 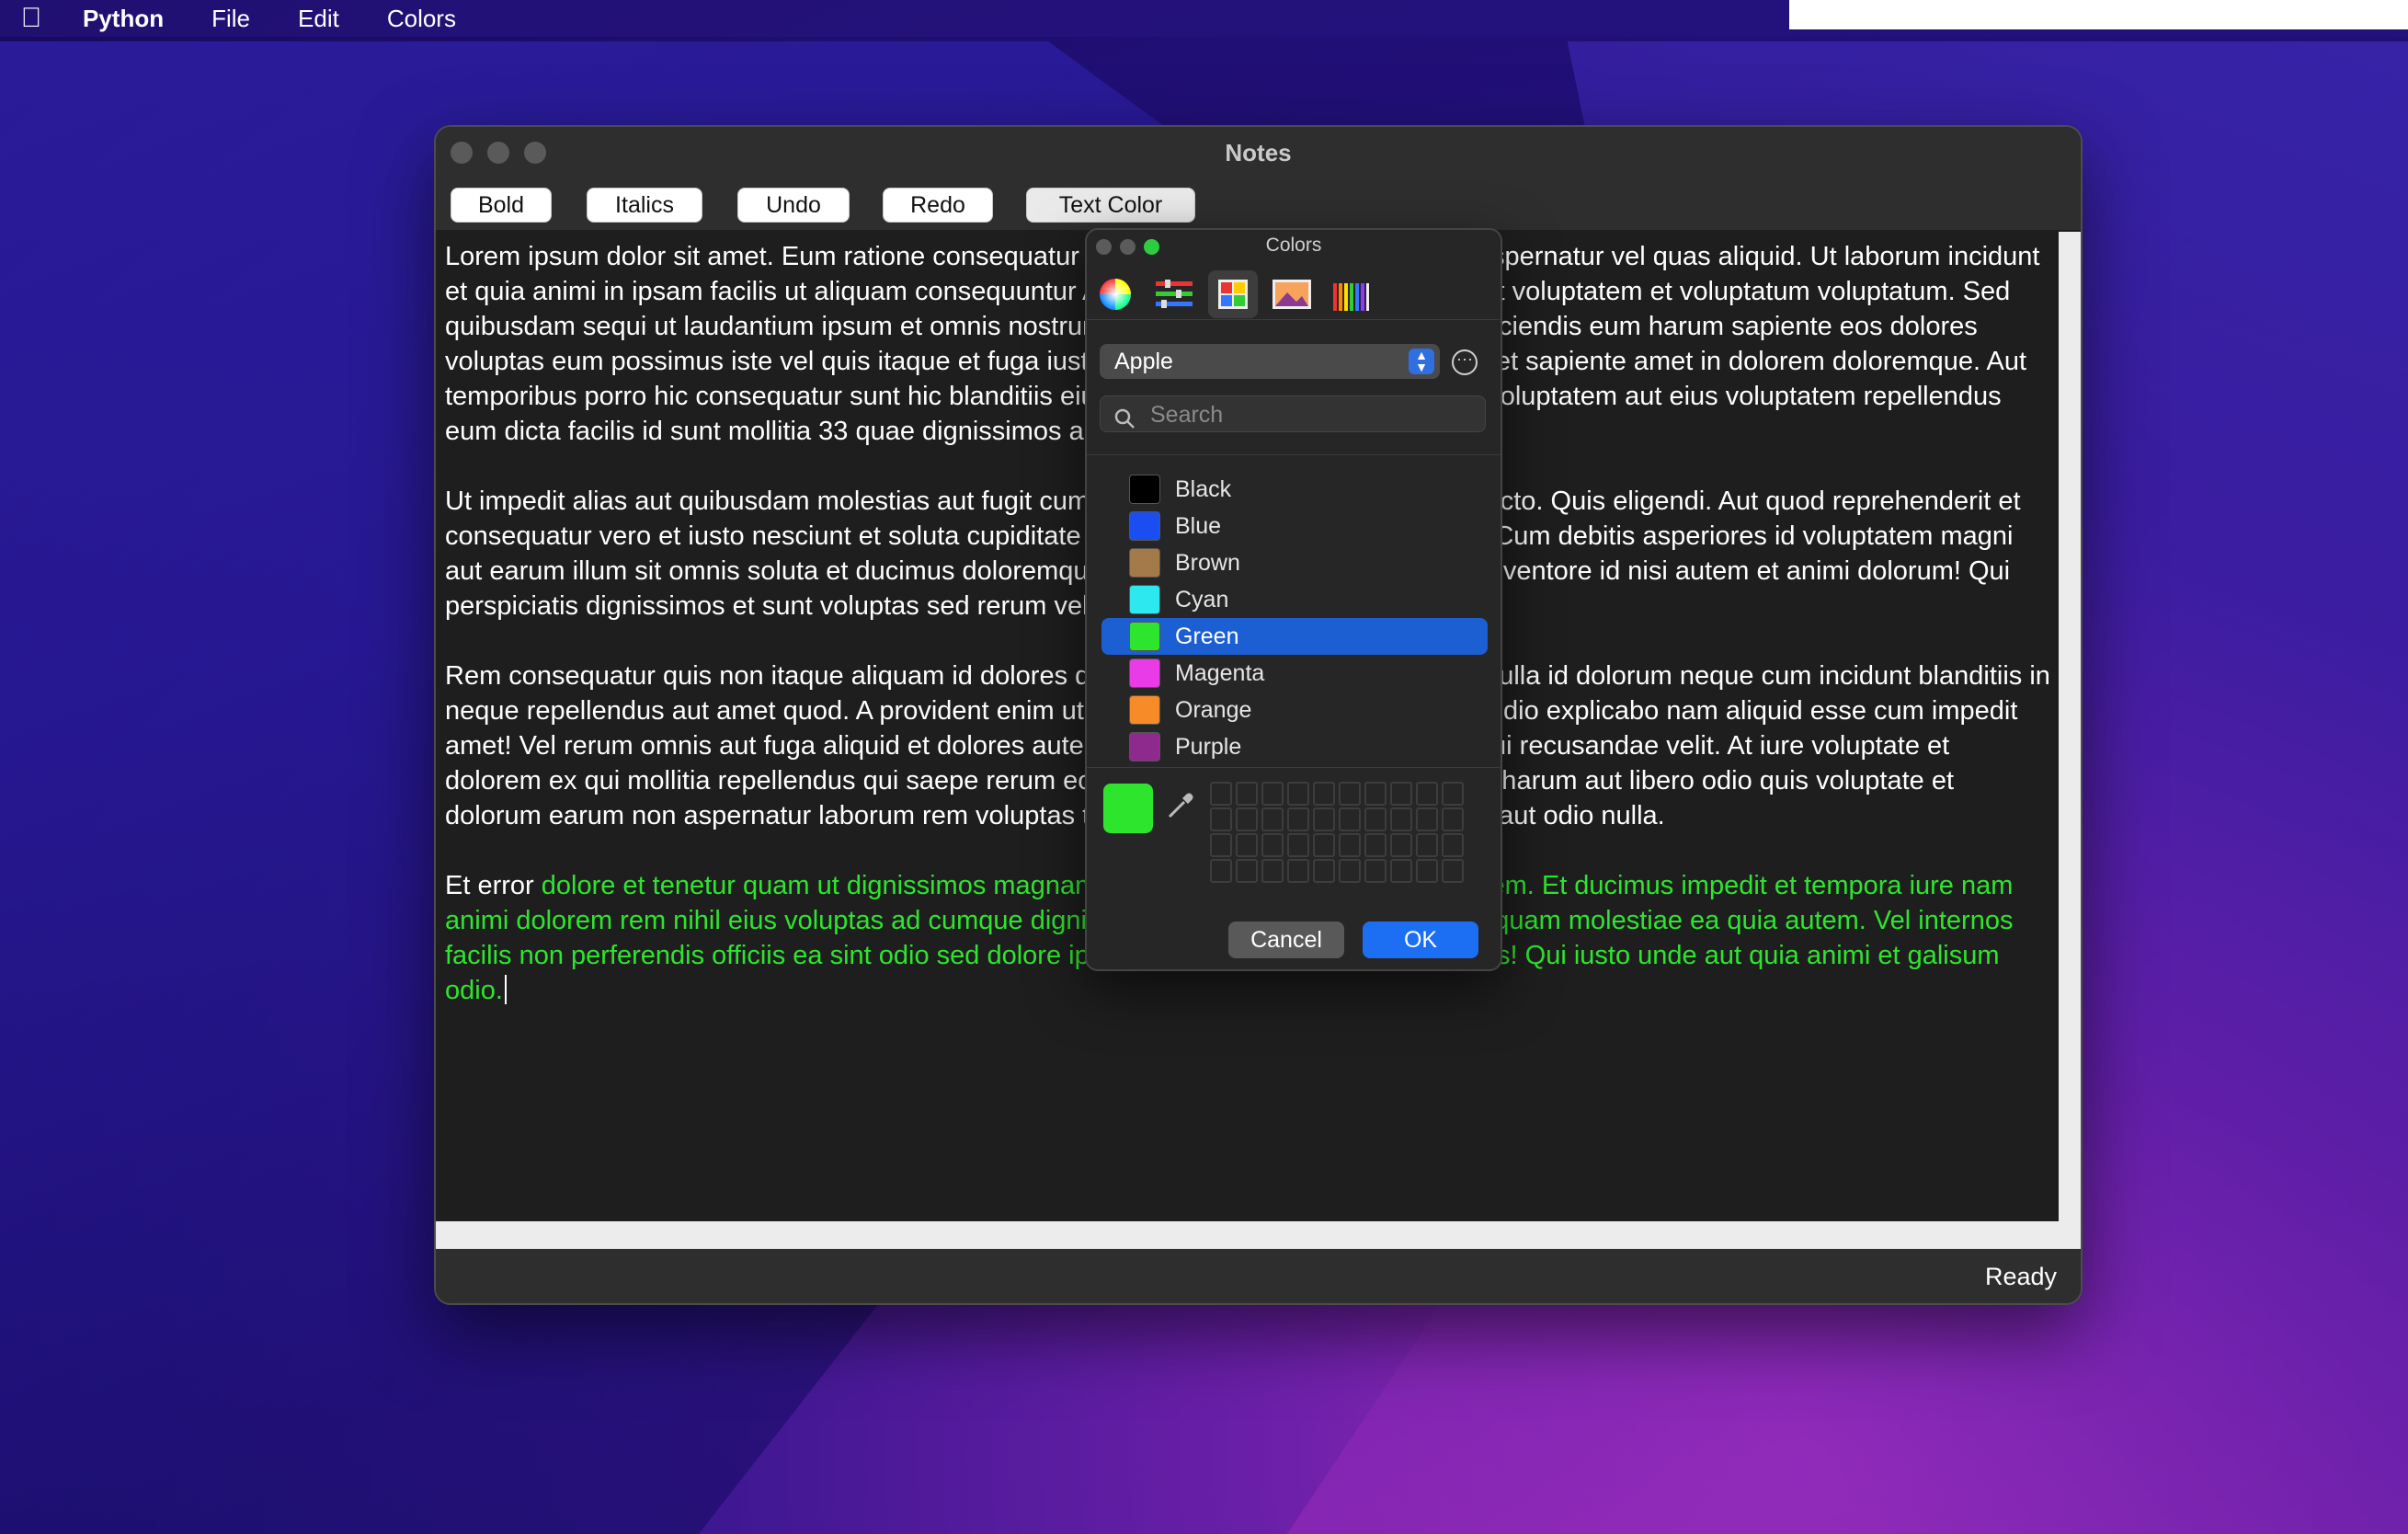 What do you see at coordinates (1293, 413) in the screenshot?
I see `search-input: Search` at bounding box center [1293, 413].